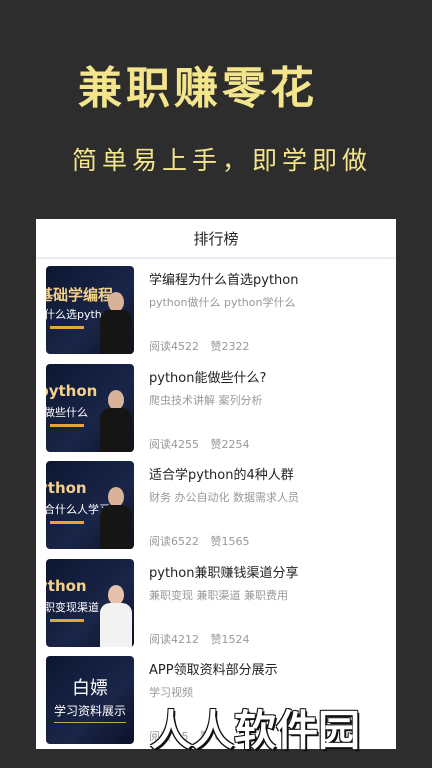  Describe the element at coordinates (67, 412) in the screenshot. I see `thumbnail-subcaption: 做些什么` at that location.